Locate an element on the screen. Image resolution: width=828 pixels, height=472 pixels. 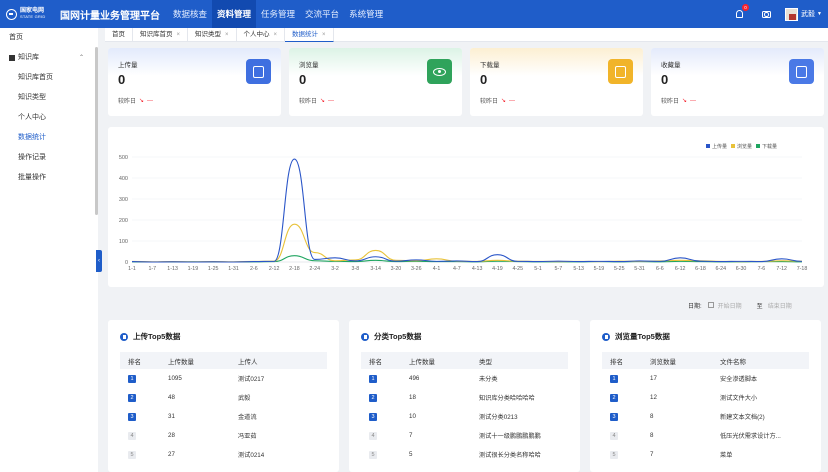
table-cell: 安全渗透脚本 is located at coordinates (739, 379).